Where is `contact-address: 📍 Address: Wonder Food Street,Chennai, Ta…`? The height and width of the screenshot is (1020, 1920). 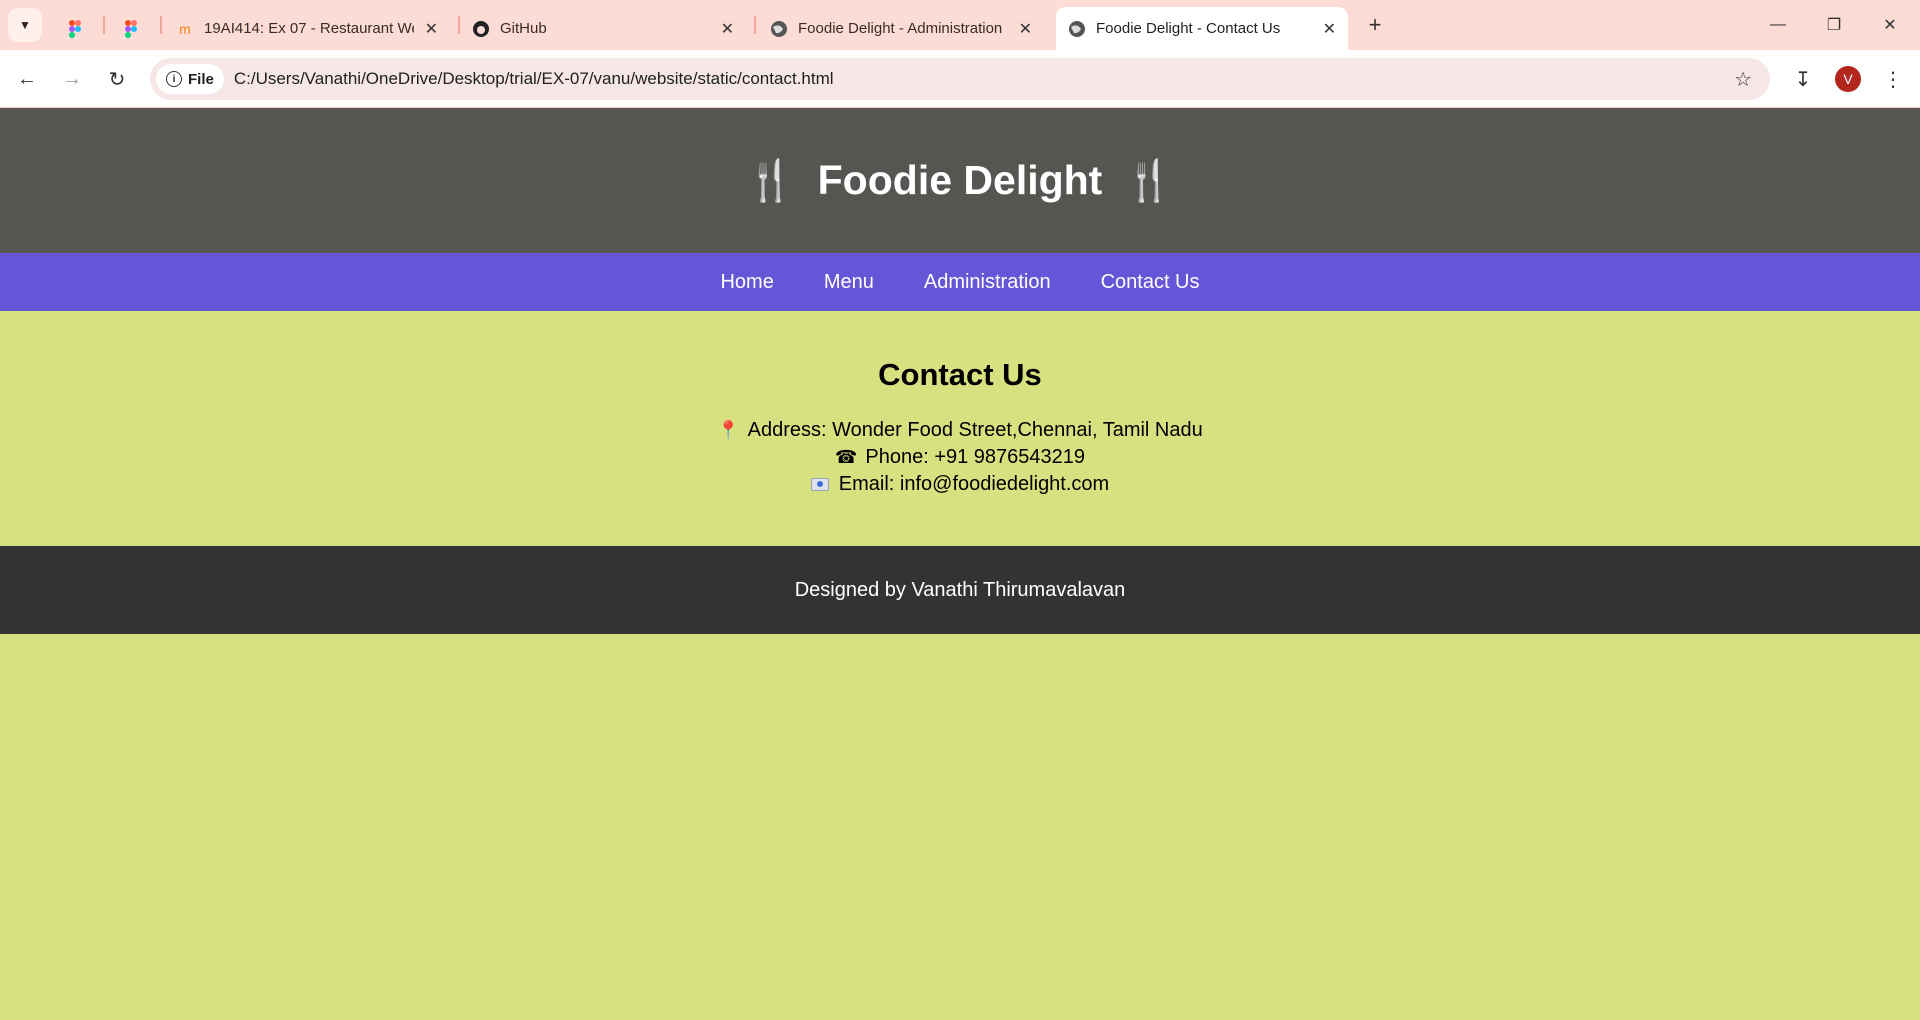
contact-address: 📍 Address: Wonder Food Street,Chennai, Ta… is located at coordinates (960, 430).